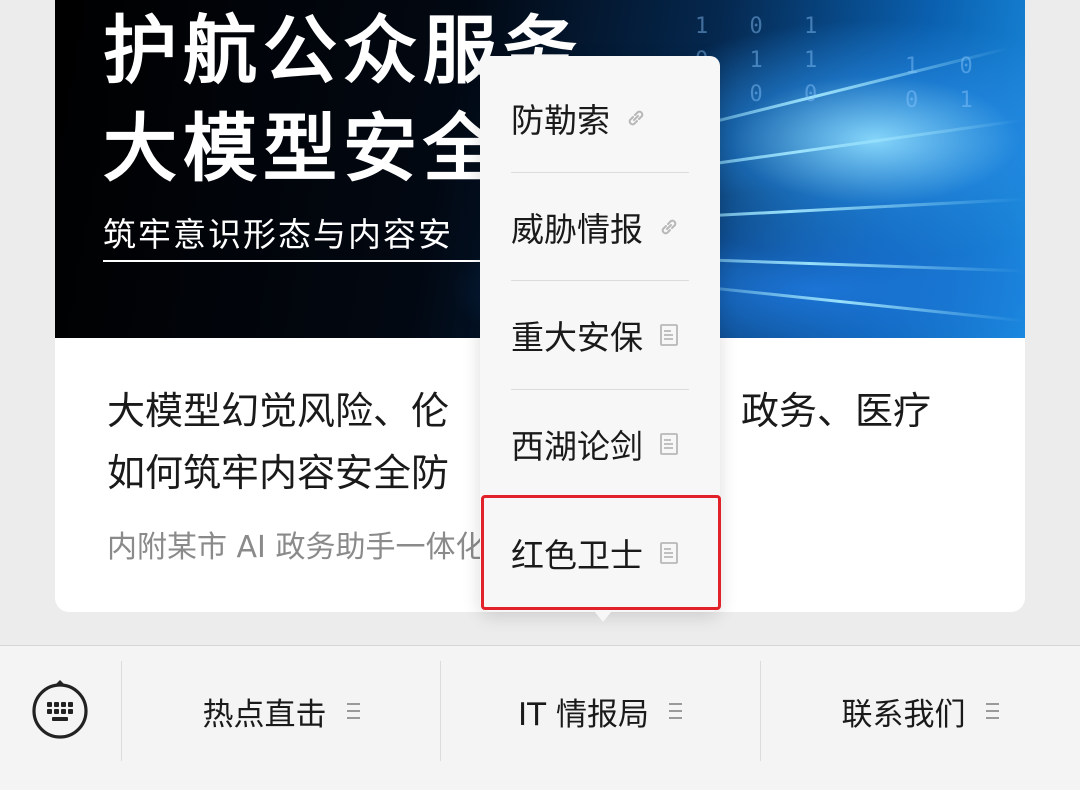 The height and width of the screenshot is (790, 1080). Describe the element at coordinates (560, 120) in the screenshot. I see `menu-item-label: 防勒索` at that location.